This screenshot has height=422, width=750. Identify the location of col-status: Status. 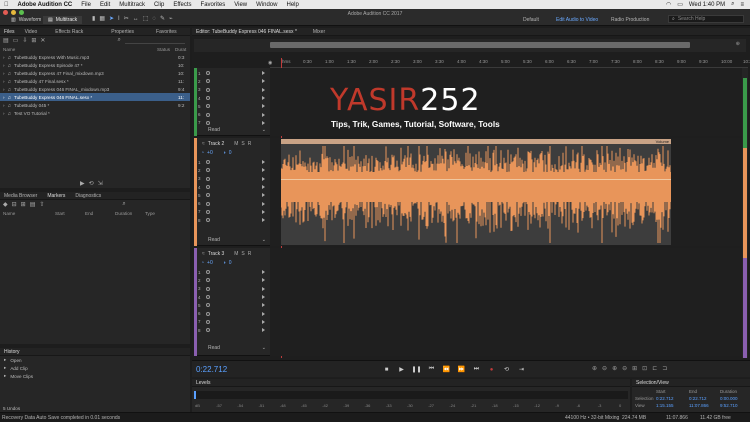
(163, 49).